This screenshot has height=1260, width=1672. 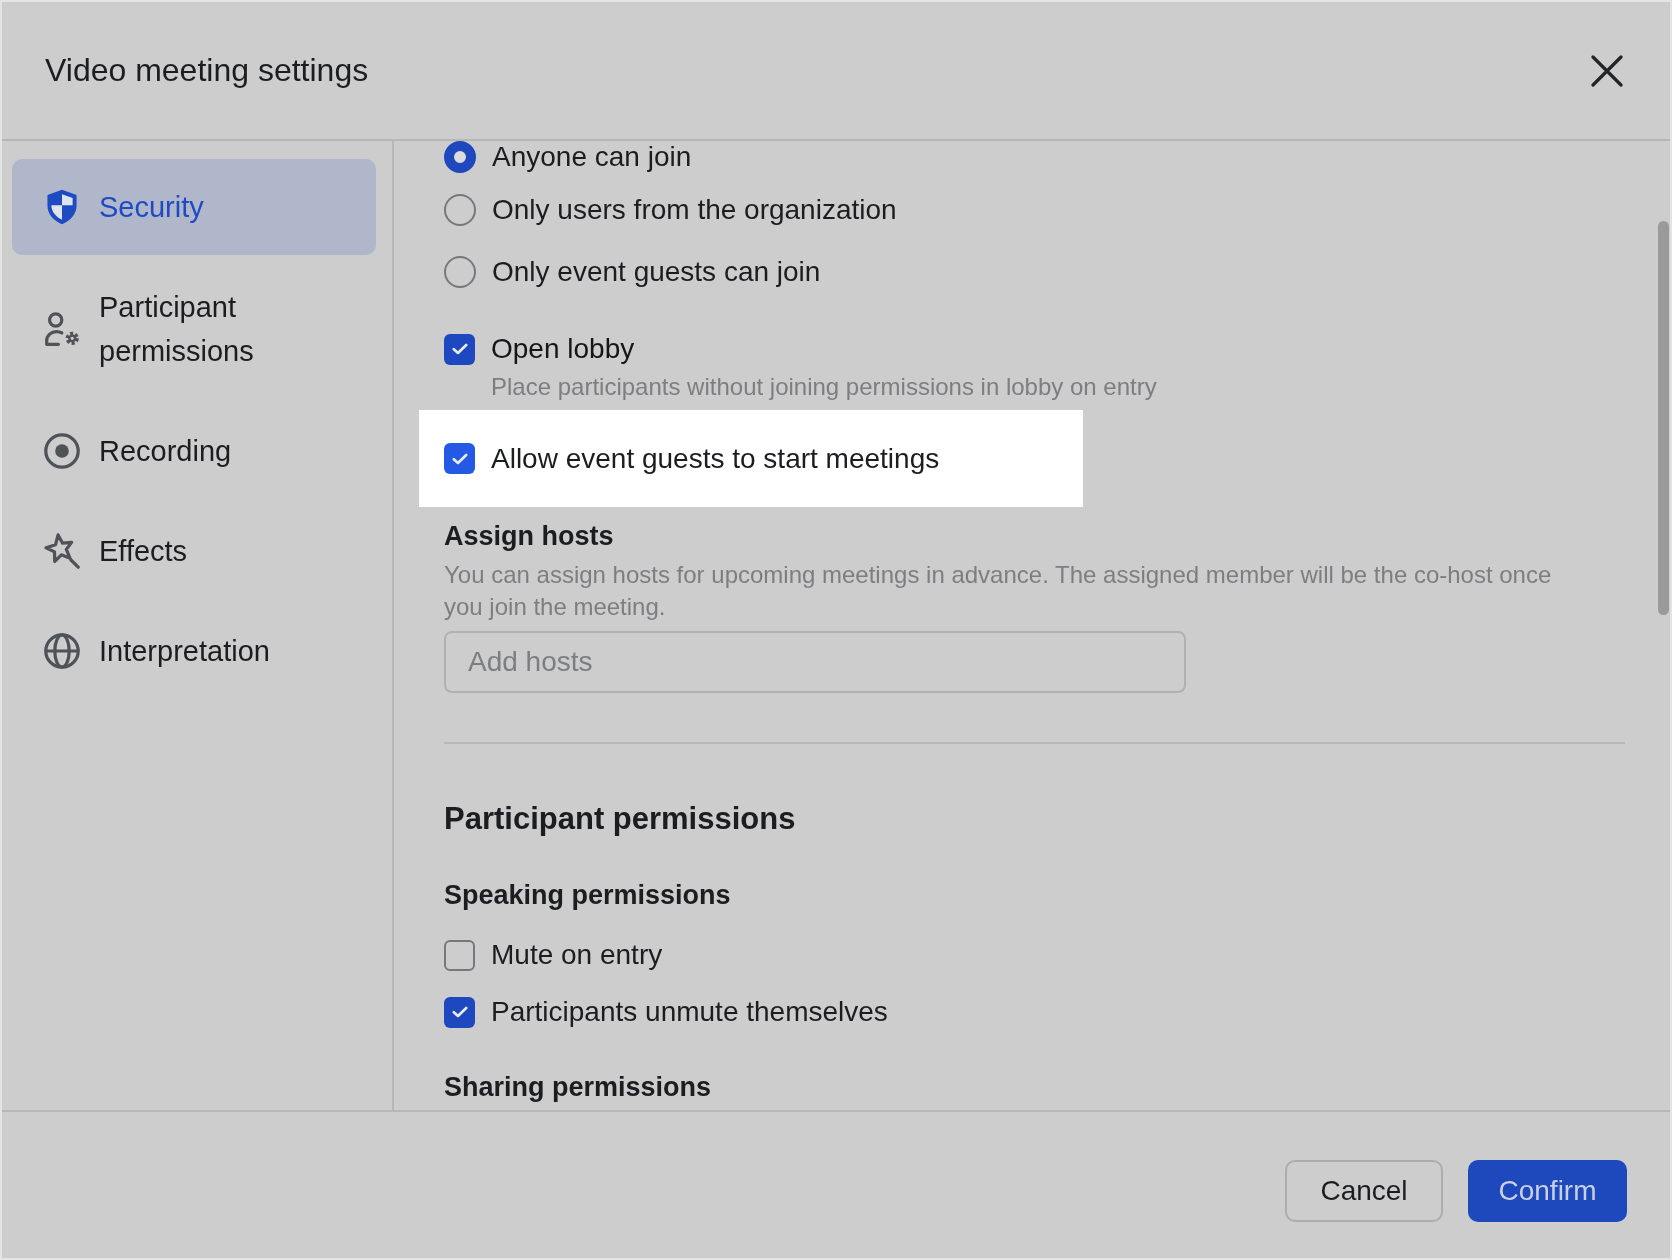 What do you see at coordinates (194, 329) in the screenshot?
I see `sidebar-item: Participant permissions` at bounding box center [194, 329].